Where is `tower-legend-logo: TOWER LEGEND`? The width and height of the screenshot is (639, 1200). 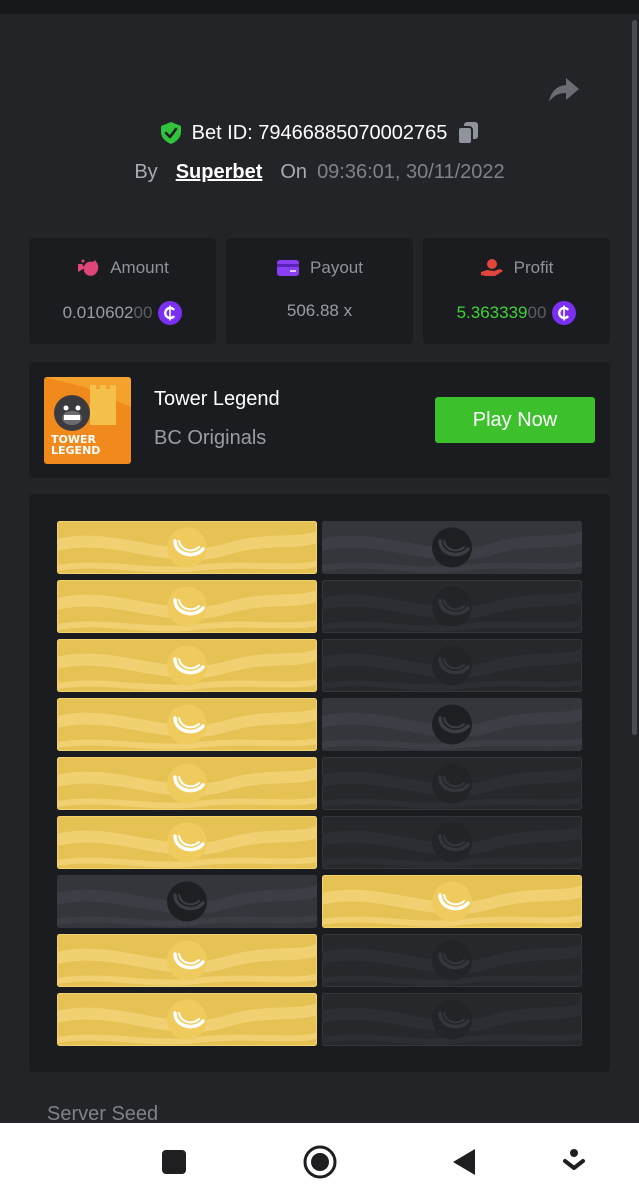
tower-legend-logo: TOWER LEGEND is located at coordinates (87, 420).